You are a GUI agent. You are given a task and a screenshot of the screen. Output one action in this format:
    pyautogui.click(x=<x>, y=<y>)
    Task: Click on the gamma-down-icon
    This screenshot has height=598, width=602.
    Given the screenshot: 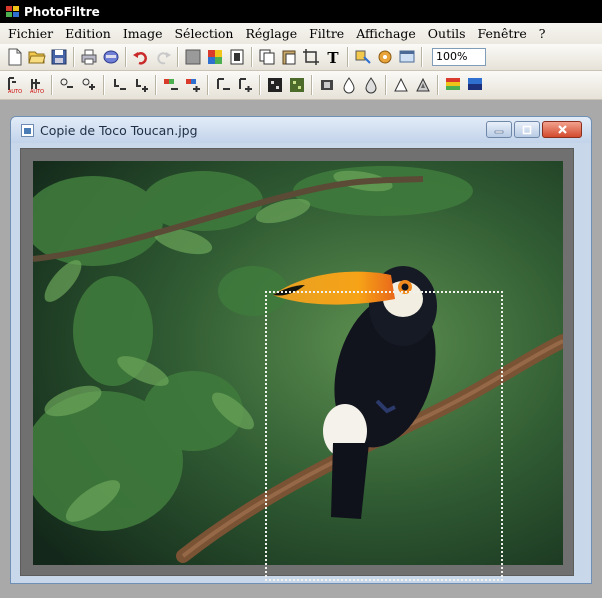 What is the action you would take?
    pyautogui.click(x=223, y=85)
    